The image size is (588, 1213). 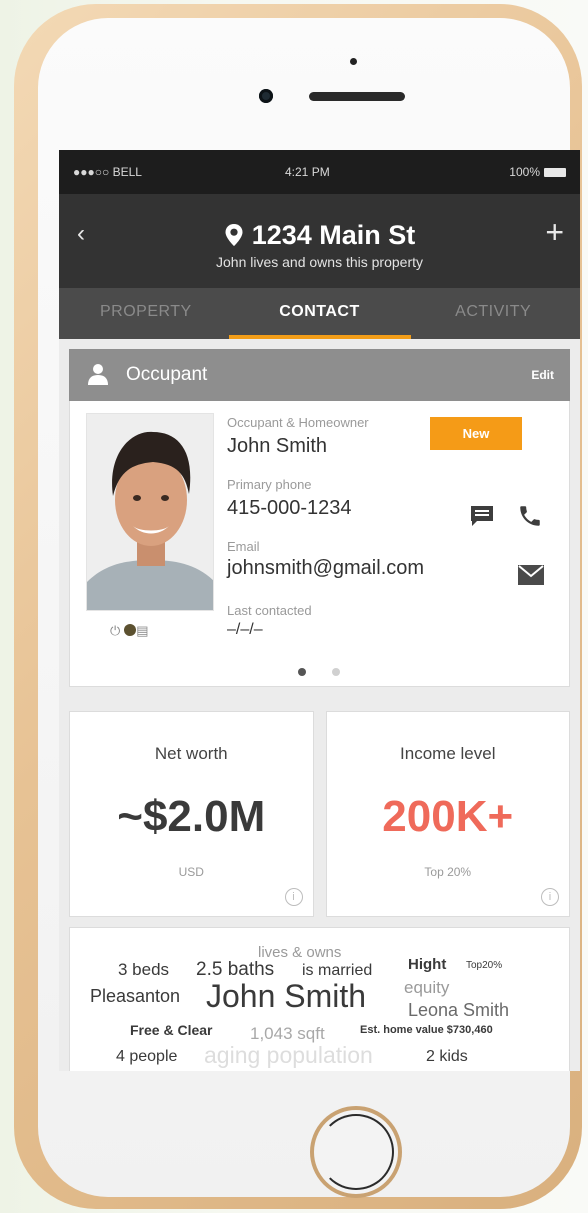 I want to click on income-level-card: Income level 200K+ Top 20% i, so click(x=447, y=814).